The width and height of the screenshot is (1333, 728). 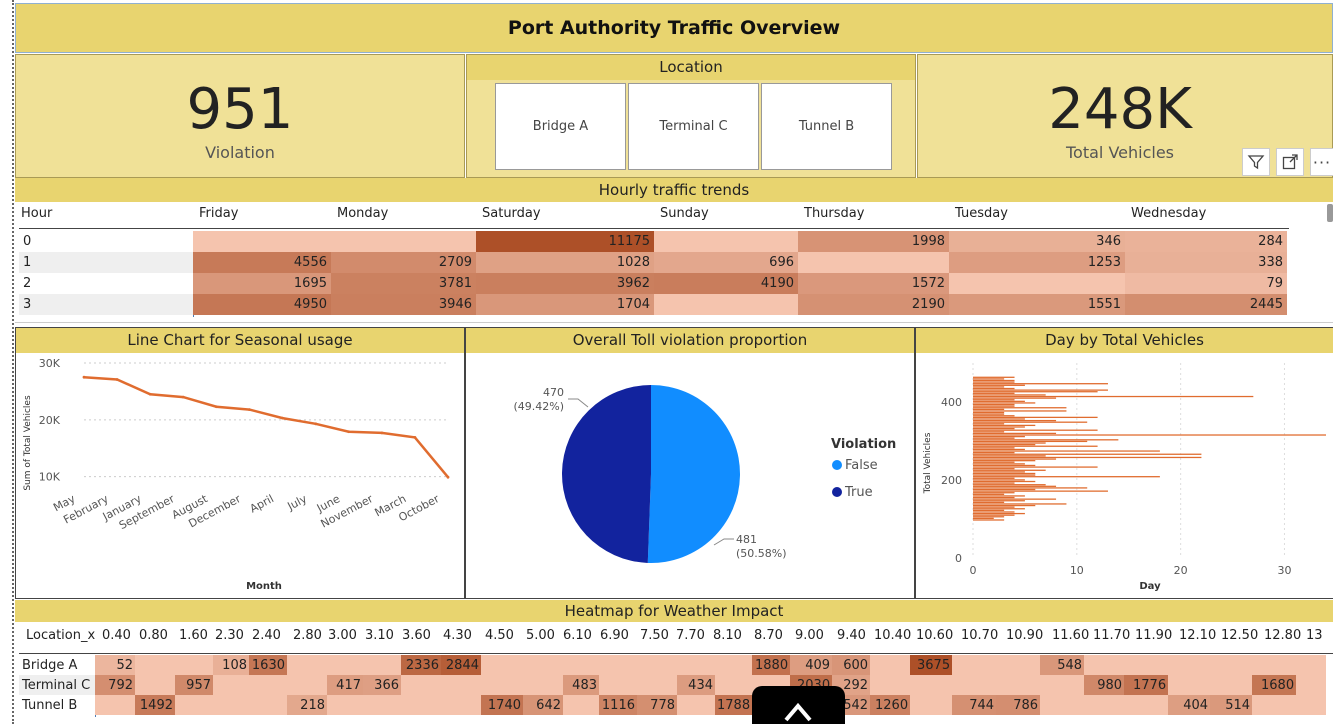 I want to click on heatmap-column-header: 11.60, so click(x=1070, y=635).